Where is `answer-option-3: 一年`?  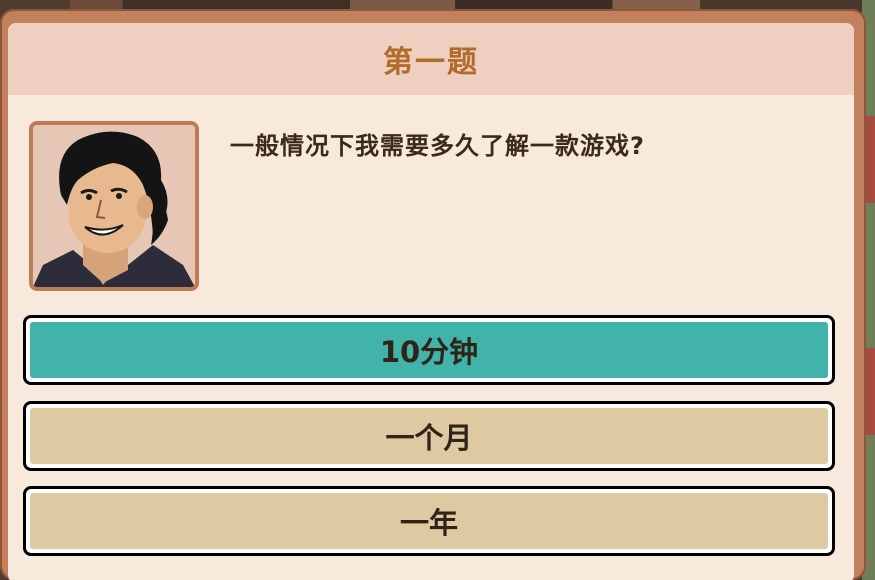
answer-option-3: 一年 is located at coordinates (429, 521).